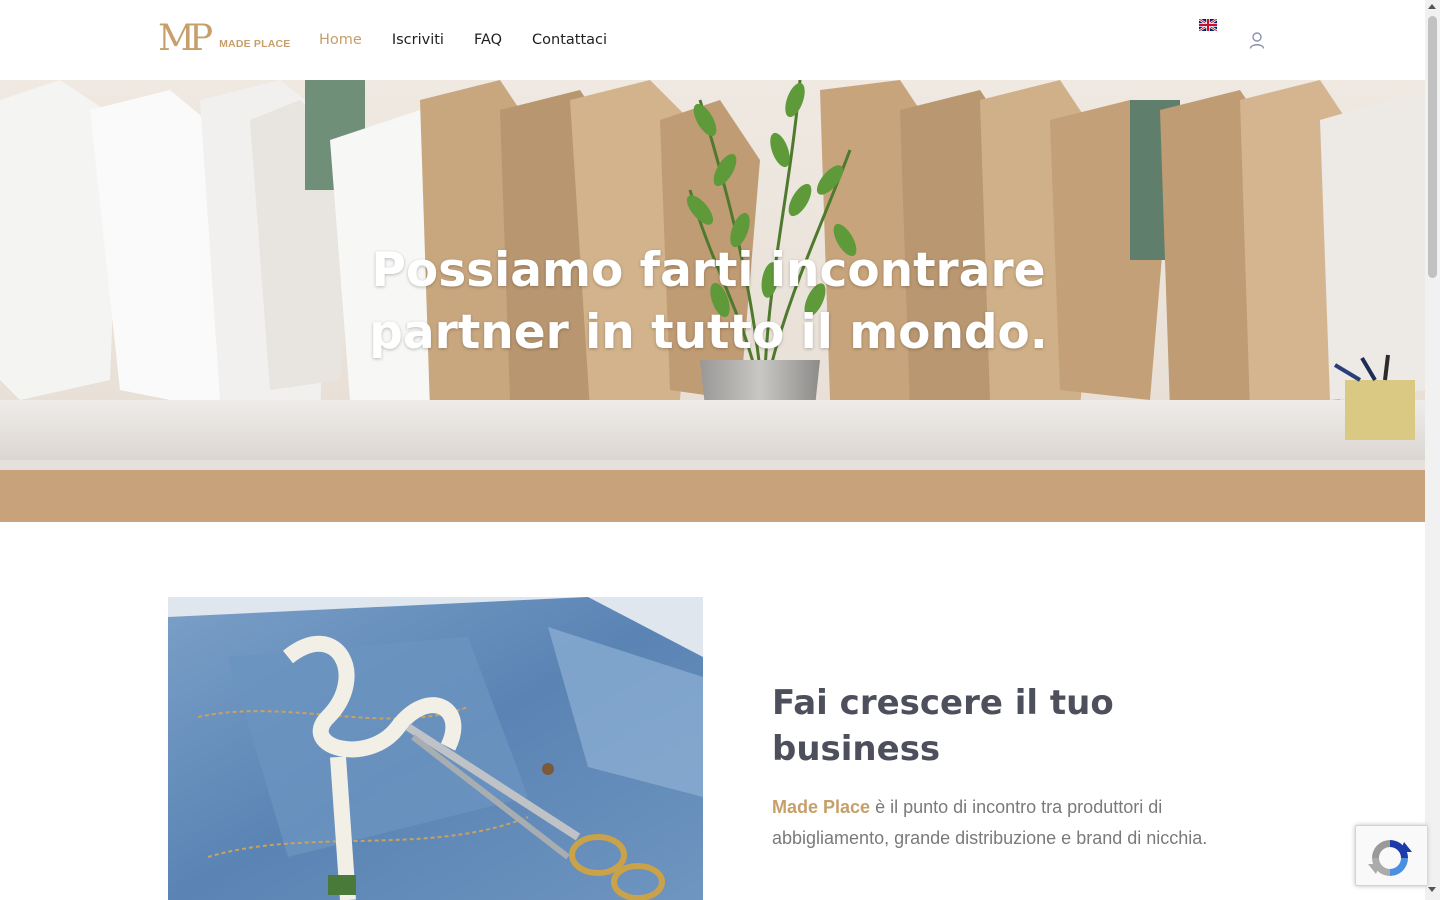  I want to click on uk-flag-icon, so click(1208, 25).